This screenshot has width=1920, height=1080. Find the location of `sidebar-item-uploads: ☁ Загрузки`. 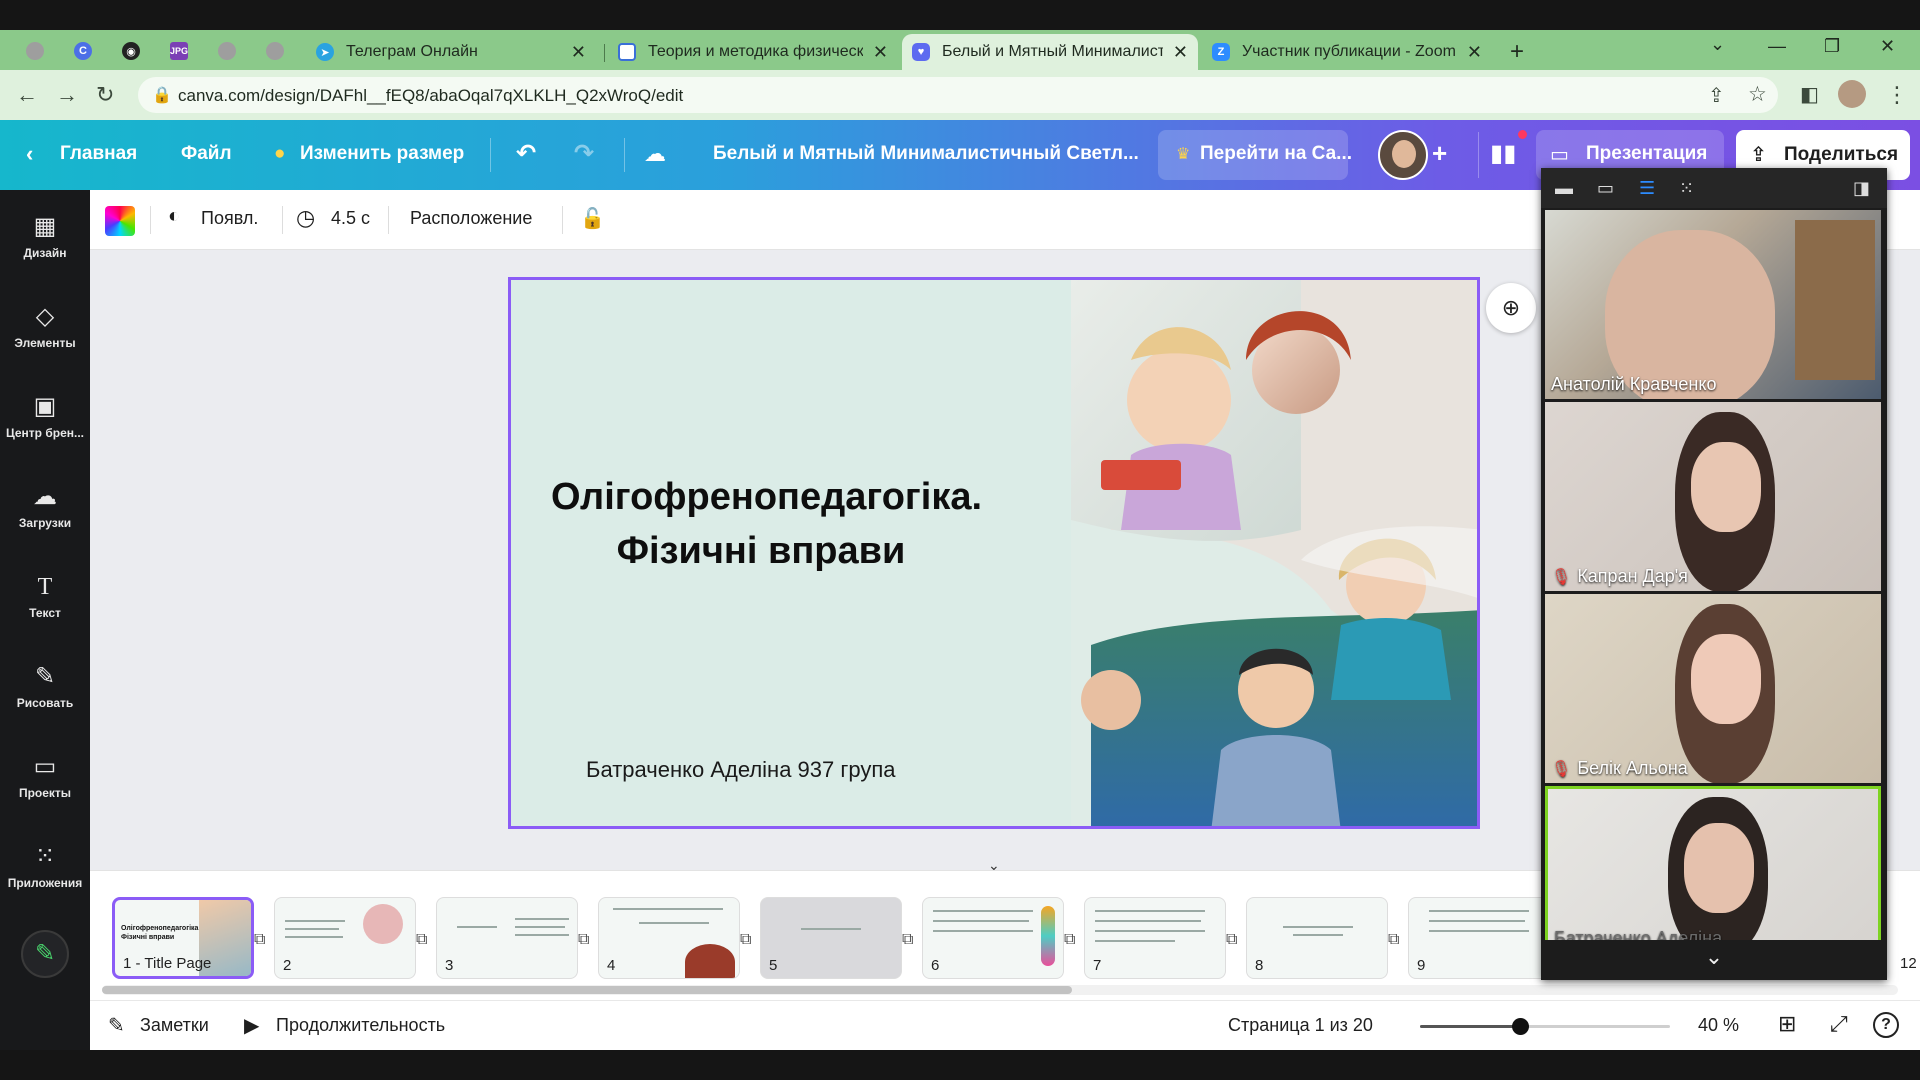

sidebar-item-uploads: ☁ Загрузки is located at coordinates (45, 510).